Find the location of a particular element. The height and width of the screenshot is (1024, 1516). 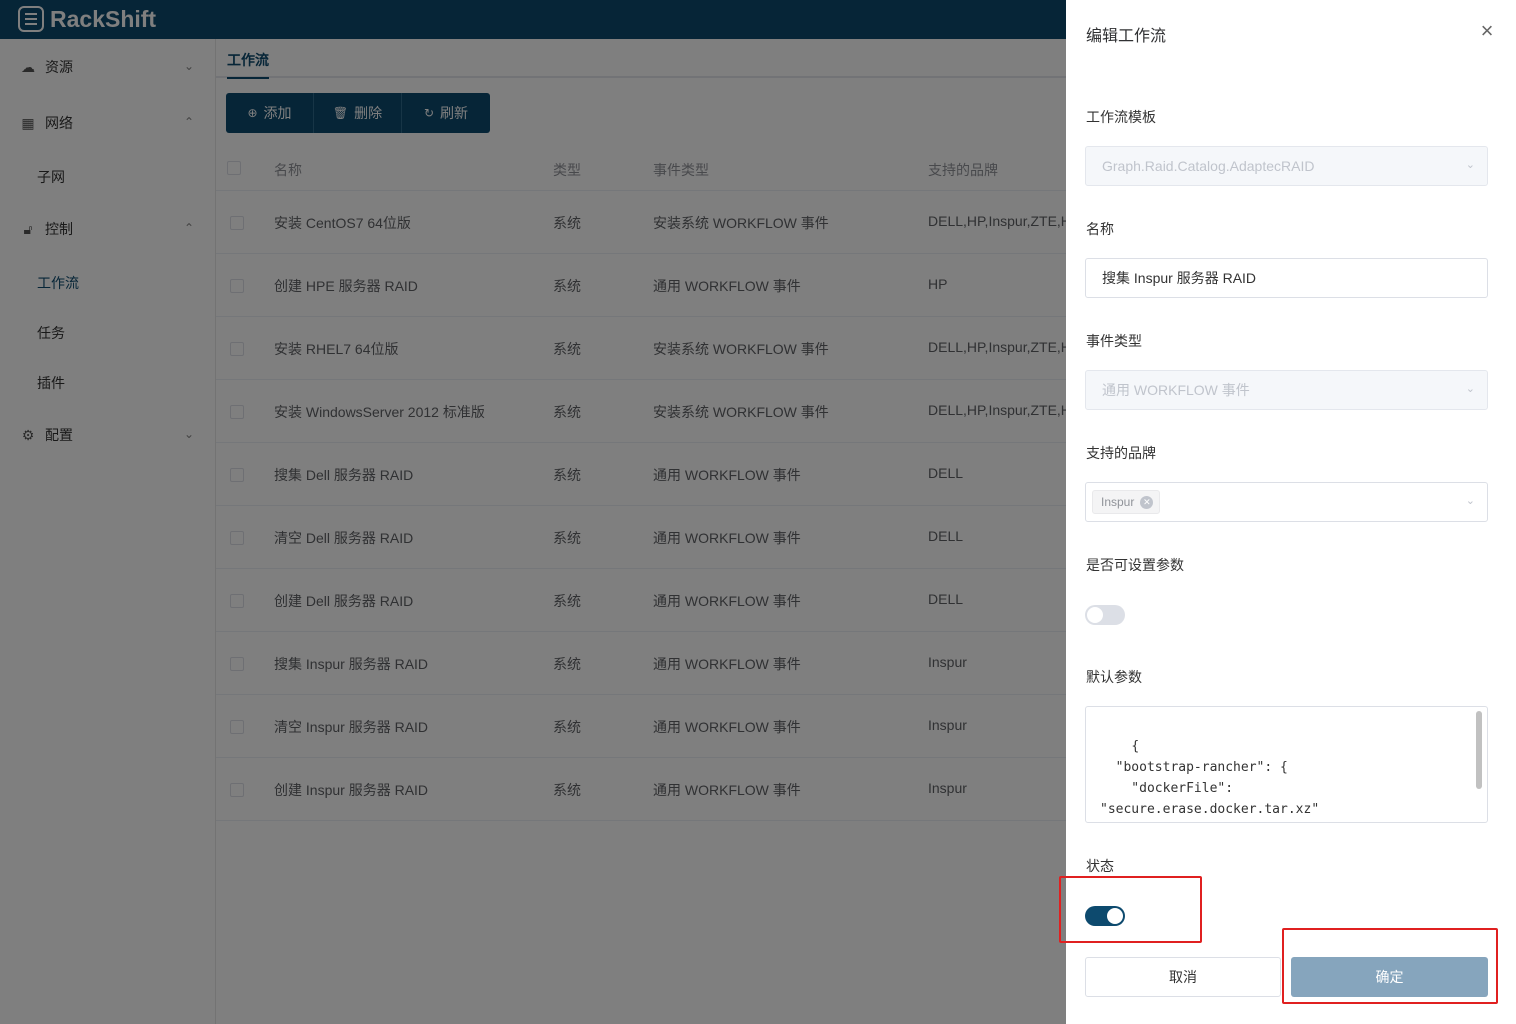

status-label: 状态 is located at coordinates (1100, 866).